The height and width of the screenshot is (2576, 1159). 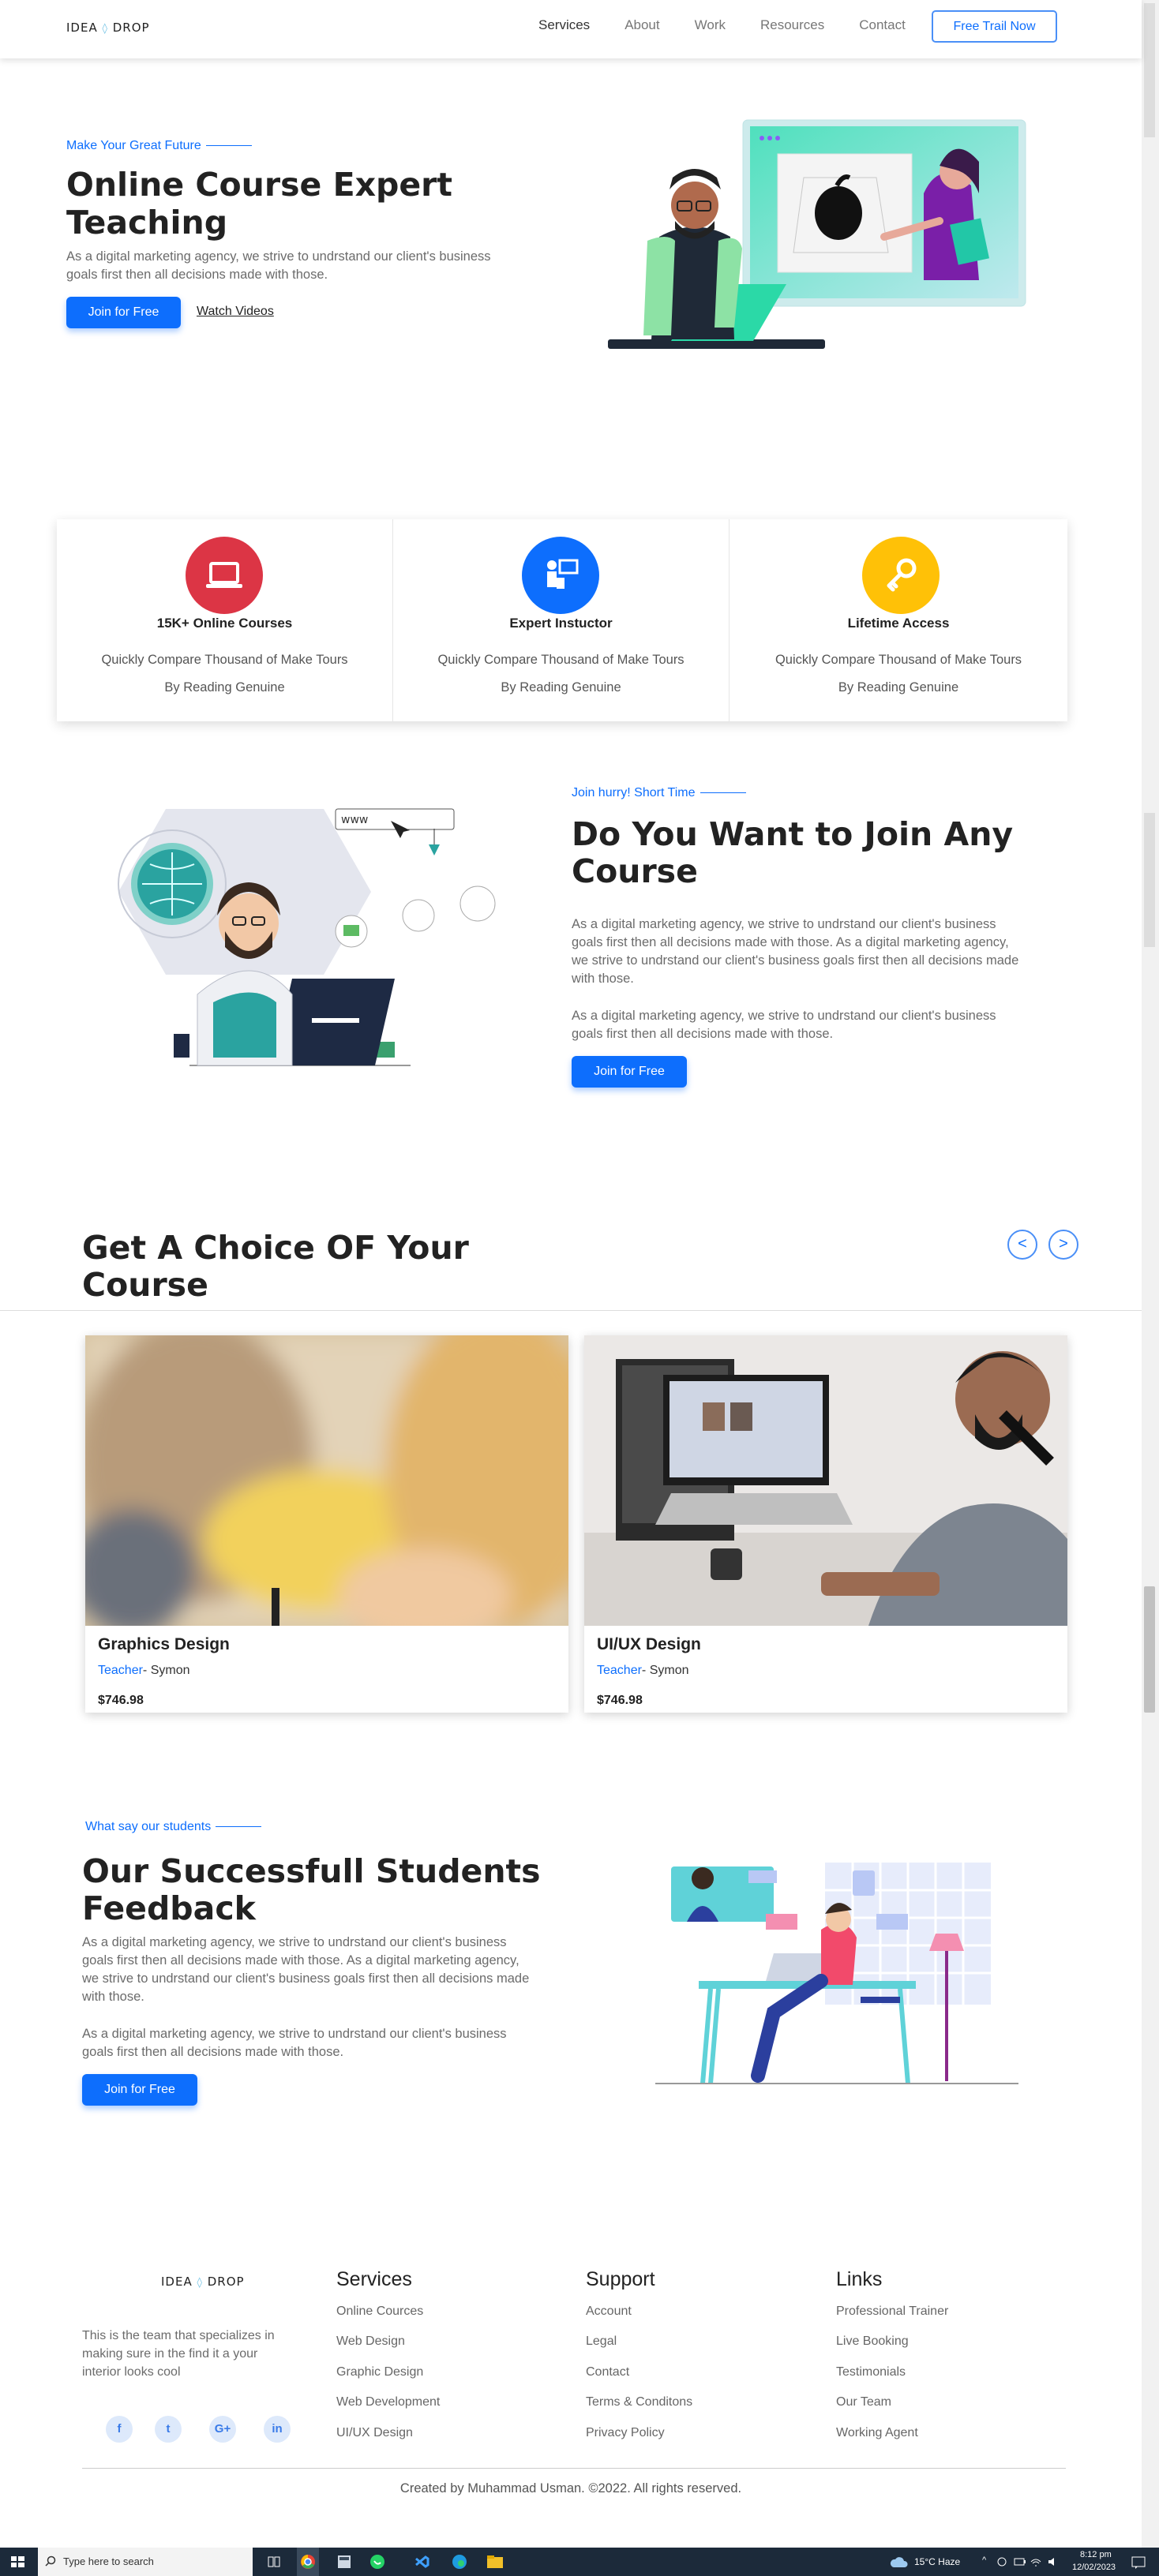 What do you see at coordinates (1001, 2561) in the screenshot?
I see `network-icon` at bounding box center [1001, 2561].